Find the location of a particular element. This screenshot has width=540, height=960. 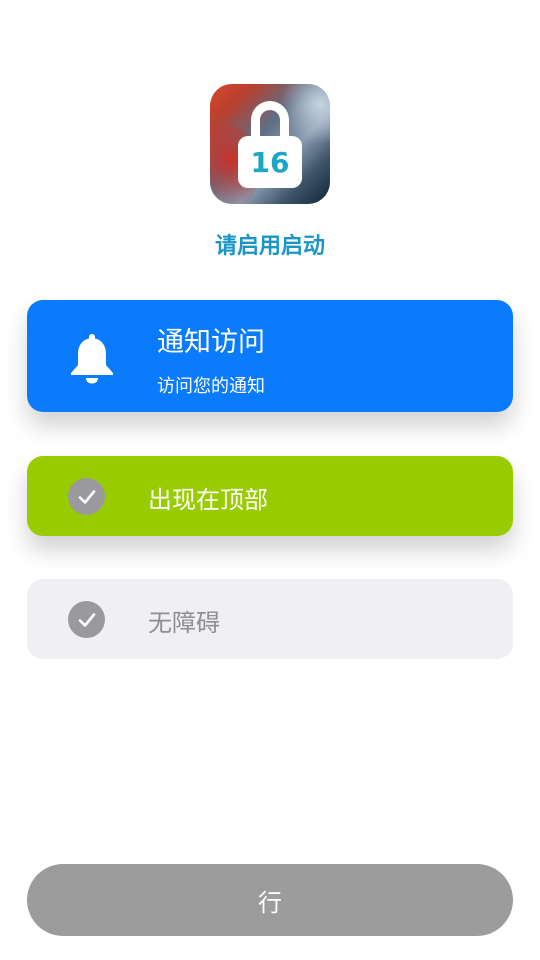

app-lock-icon: 16 is located at coordinates (270, 144).